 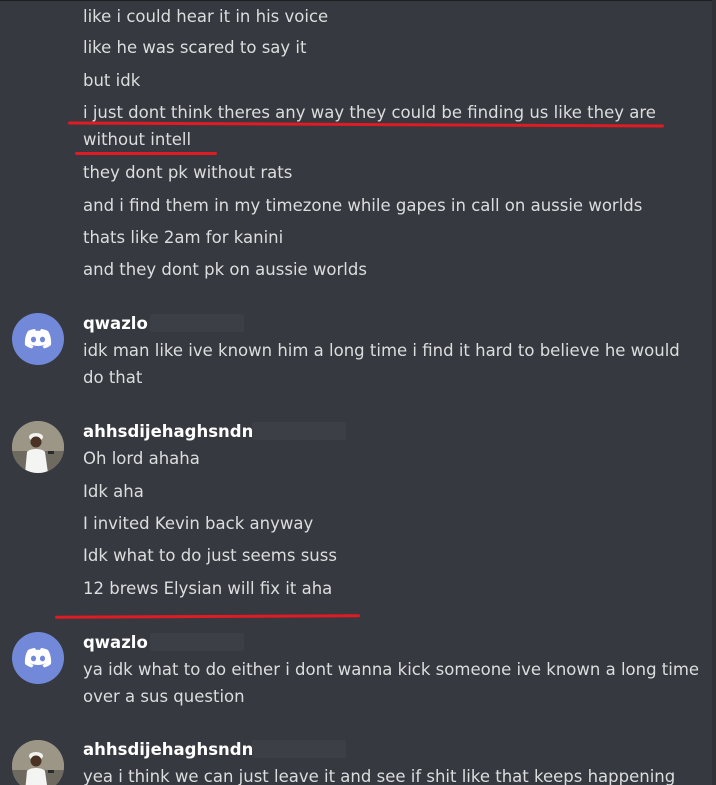 I want to click on message-line: they dont pk without rats, so click(x=188, y=172).